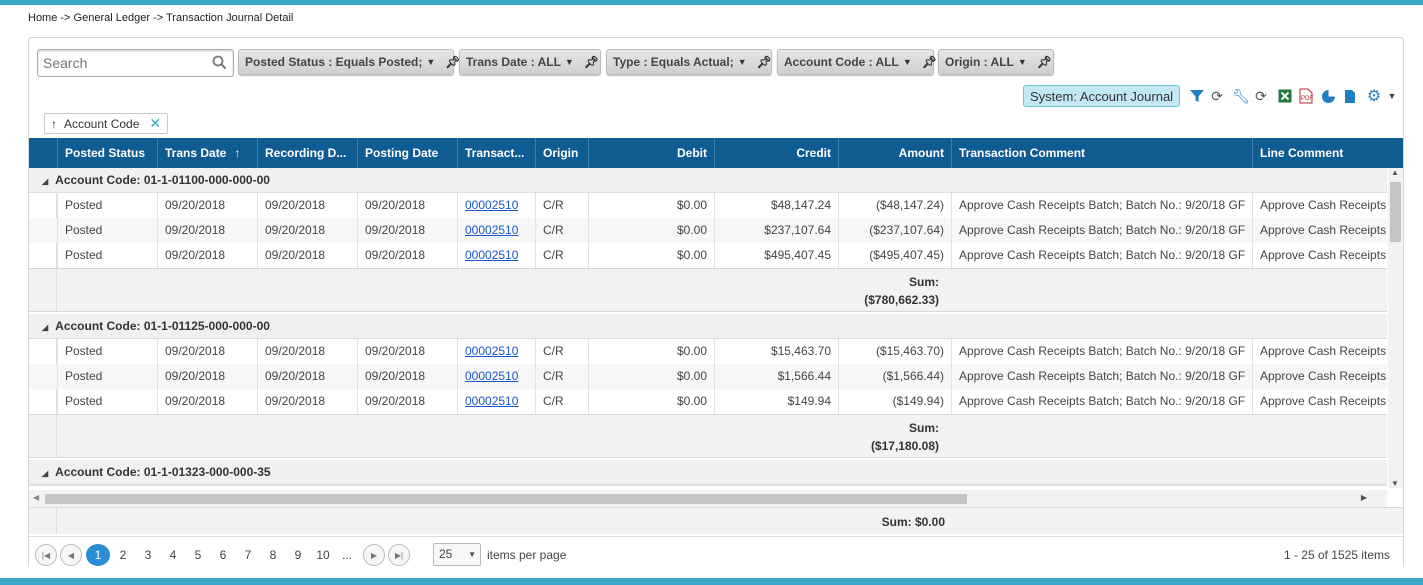 Image resolution: width=1423 pixels, height=585 pixels. Describe the element at coordinates (1261, 96) in the screenshot. I see `reset-icon: ⟳` at that location.